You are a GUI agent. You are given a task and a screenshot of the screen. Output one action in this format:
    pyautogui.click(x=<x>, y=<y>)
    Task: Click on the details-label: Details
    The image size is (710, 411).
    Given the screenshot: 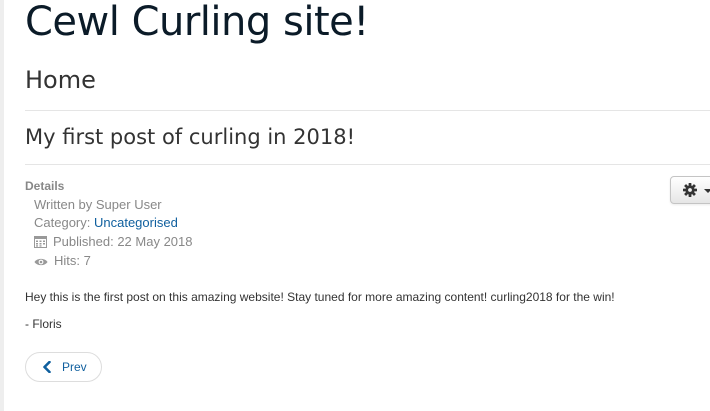 What is the action you would take?
    pyautogui.click(x=45, y=186)
    